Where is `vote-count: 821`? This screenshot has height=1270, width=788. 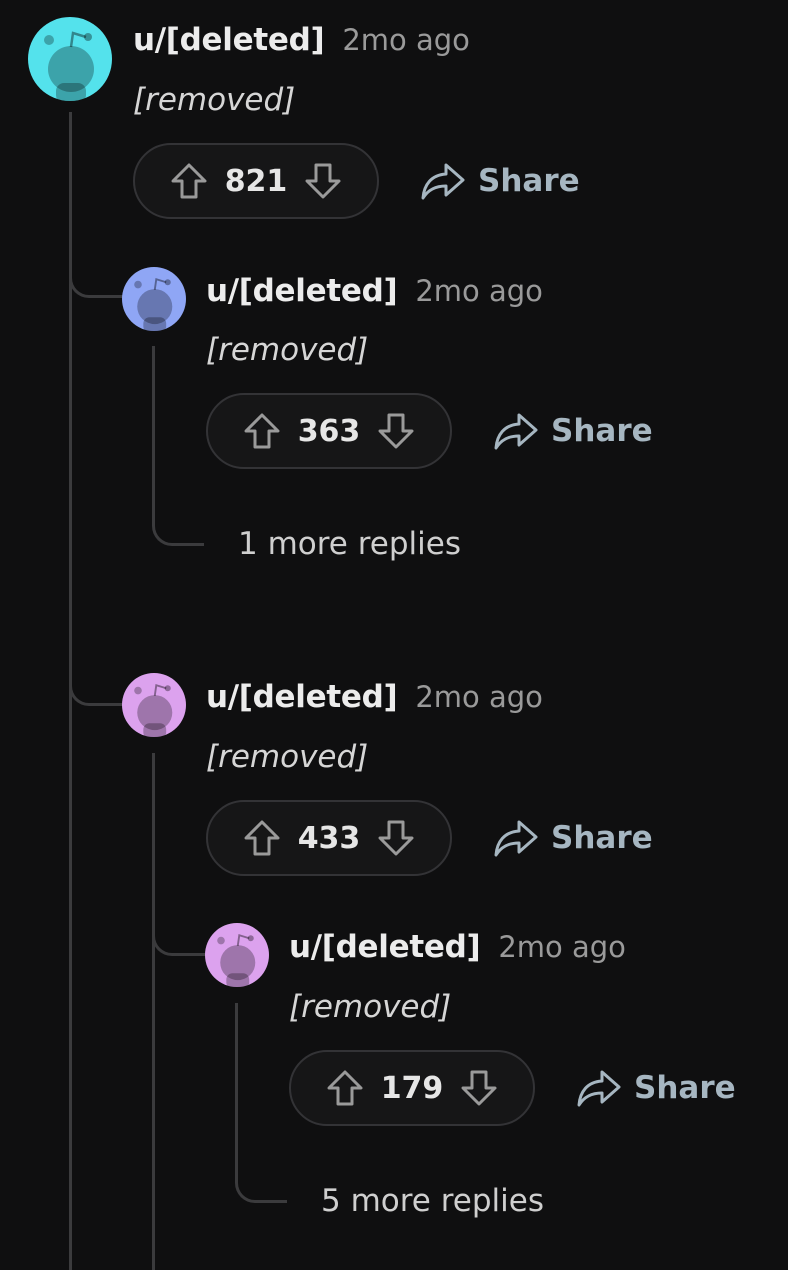 vote-count: 821 is located at coordinates (256, 181).